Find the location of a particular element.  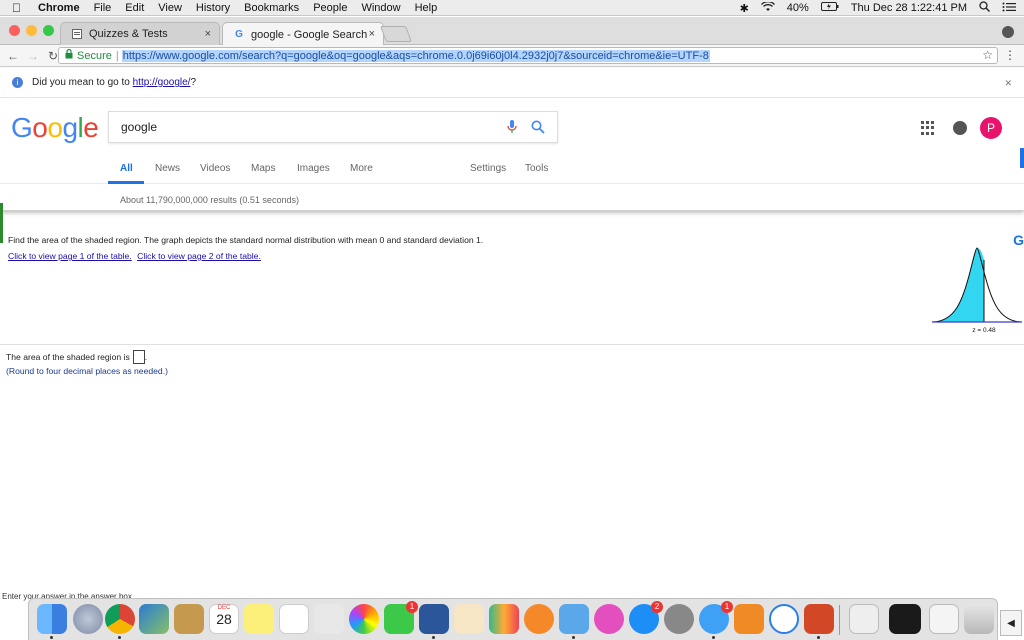

table-page-1-link: Click to view page 1 of the table. is located at coordinates (70, 256).